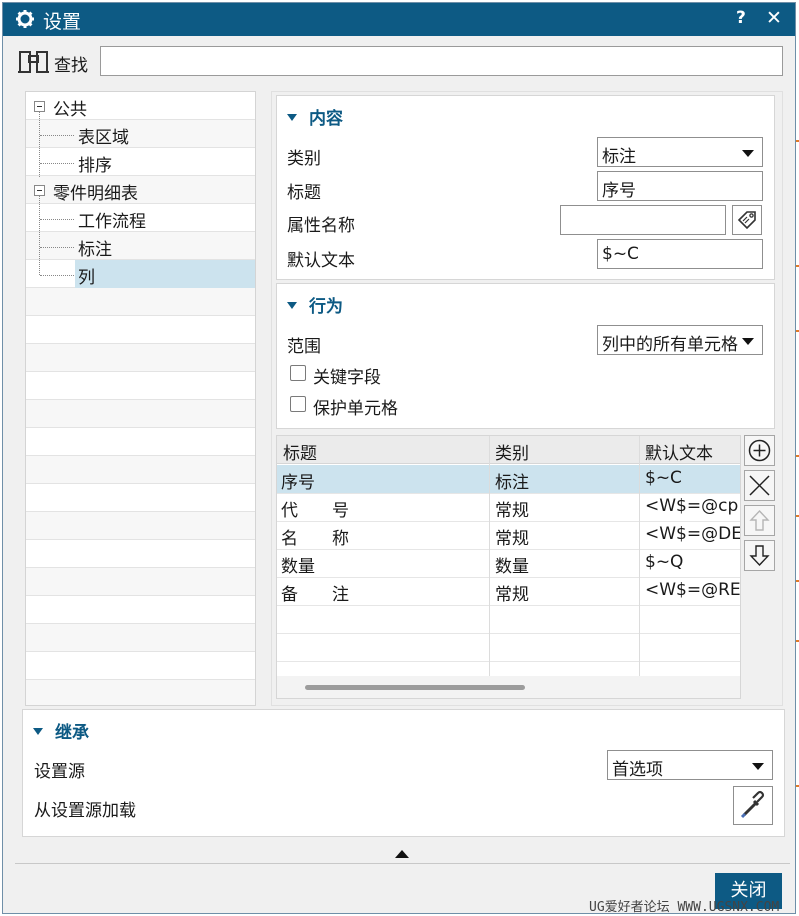 This screenshot has width=799, height=916. Describe the element at coordinates (680, 186) in the screenshot. I see `title-field: 序号` at that location.